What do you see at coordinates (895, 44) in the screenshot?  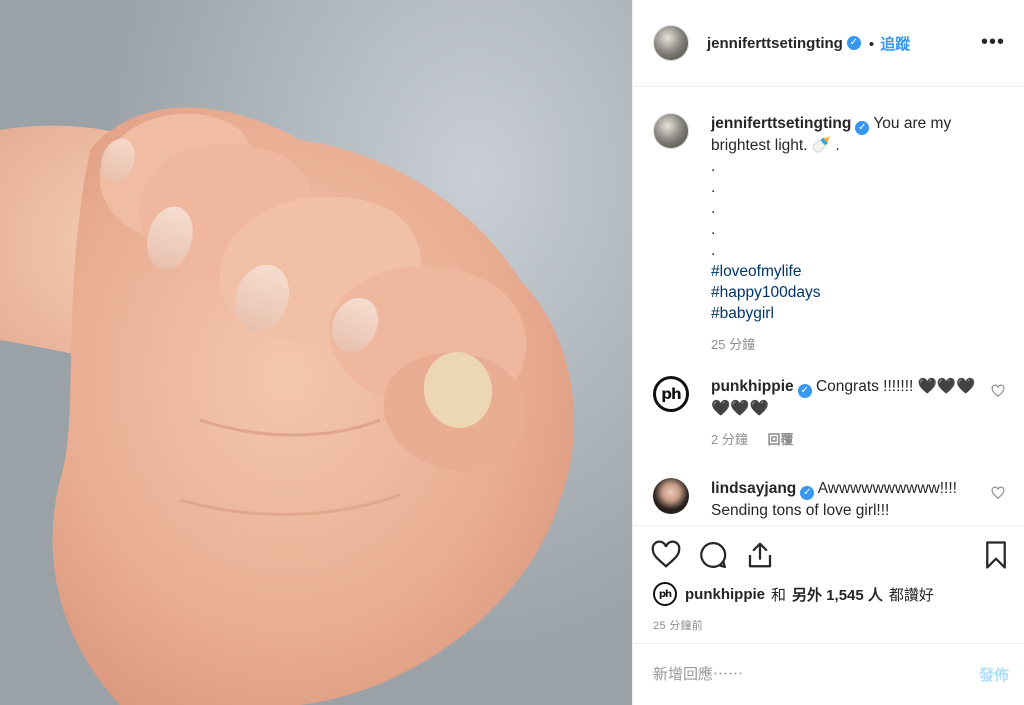 I see `follow-button: 追蹤` at bounding box center [895, 44].